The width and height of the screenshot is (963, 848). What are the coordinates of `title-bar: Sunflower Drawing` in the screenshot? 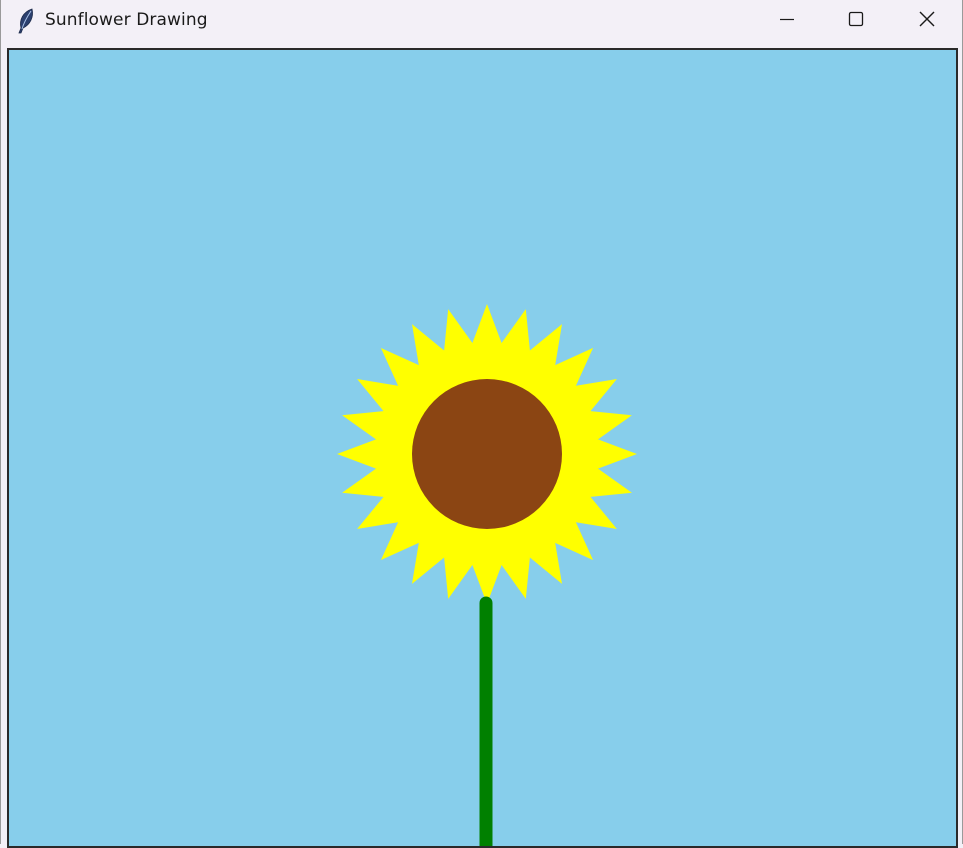 It's located at (481, 21).